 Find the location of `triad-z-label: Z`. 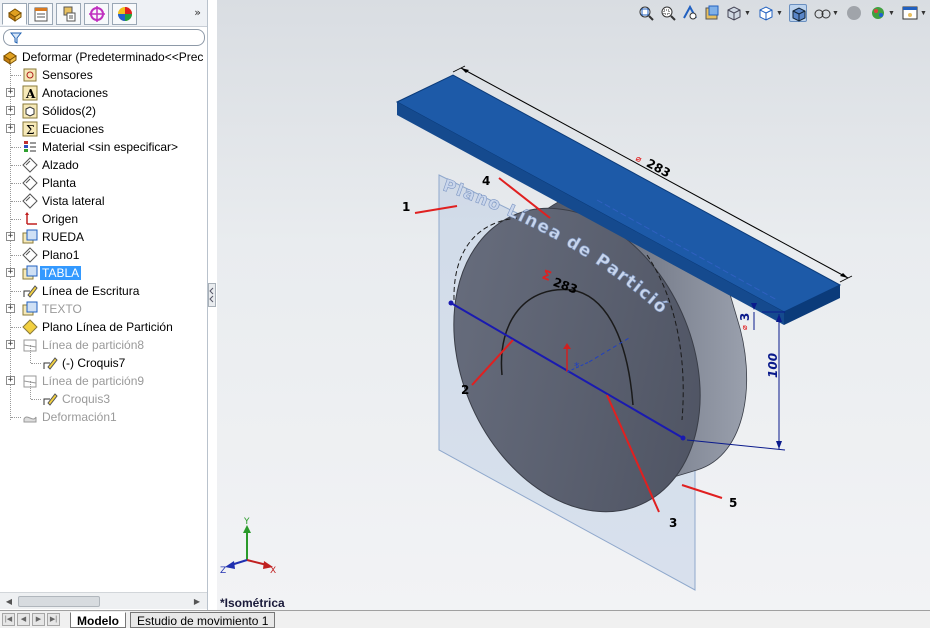

triad-z-label: Z is located at coordinates (223, 571).